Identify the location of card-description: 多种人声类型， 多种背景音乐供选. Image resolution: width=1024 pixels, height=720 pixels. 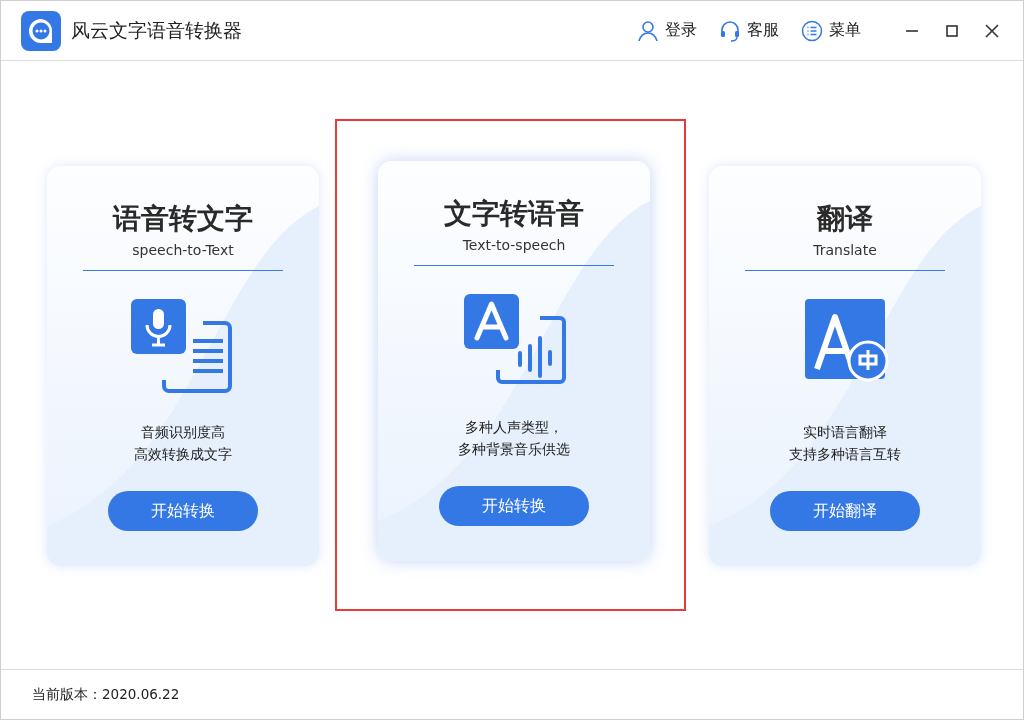
(514, 438).